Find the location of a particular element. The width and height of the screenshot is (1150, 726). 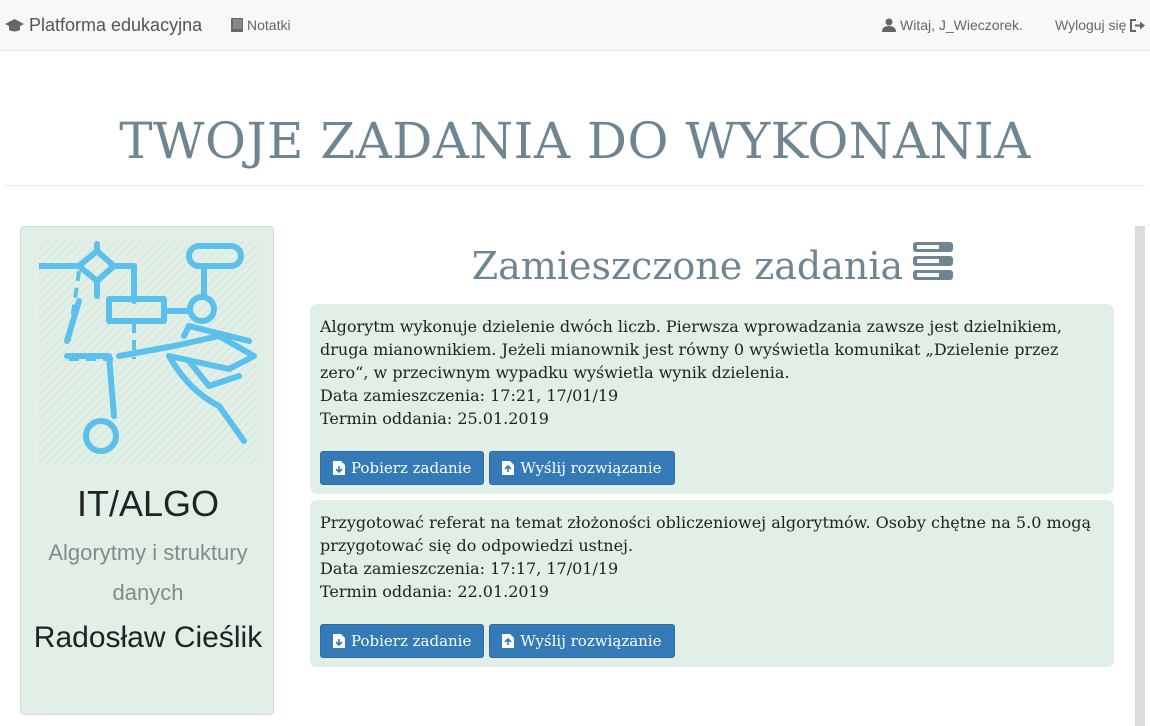

title-divider is located at coordinates (575, 185).